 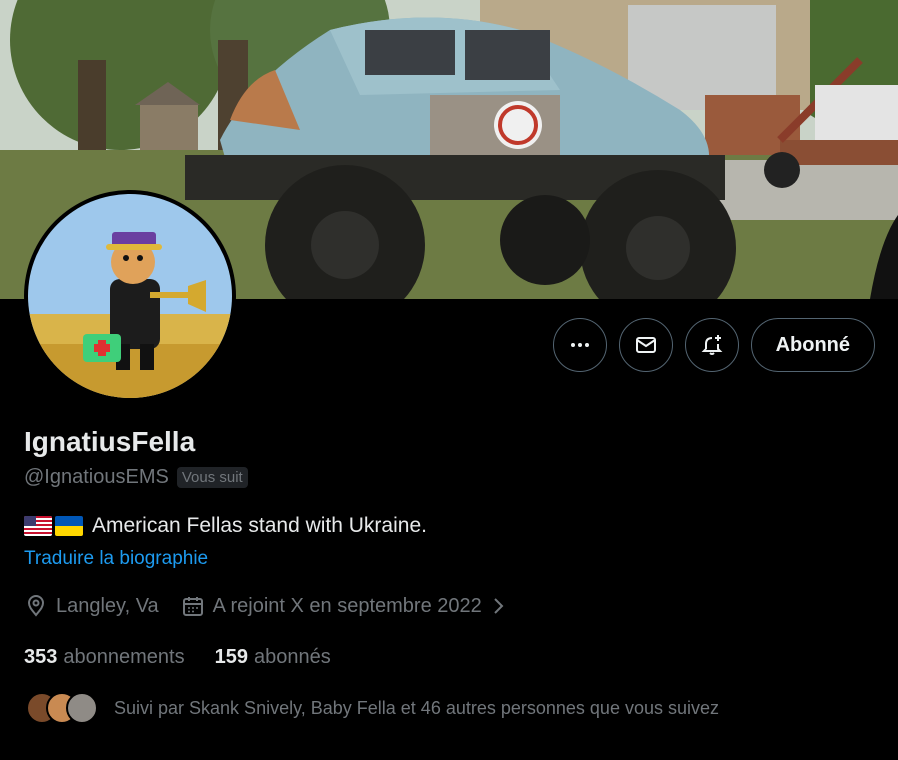 I want to click on profile-avatar, so click(x=130, y=296).